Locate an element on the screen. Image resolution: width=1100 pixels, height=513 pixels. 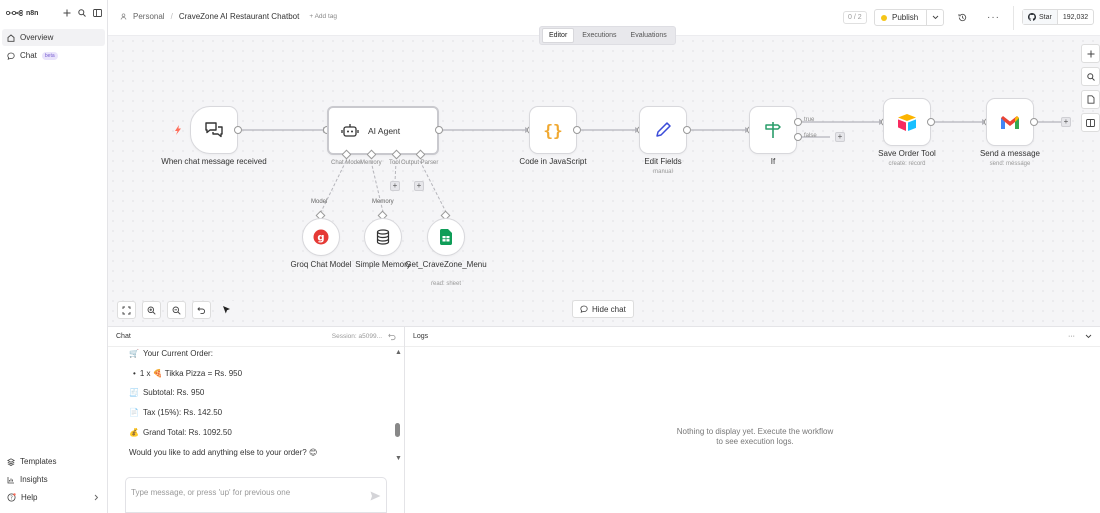
send-icon is located at coordinates (375, 496).